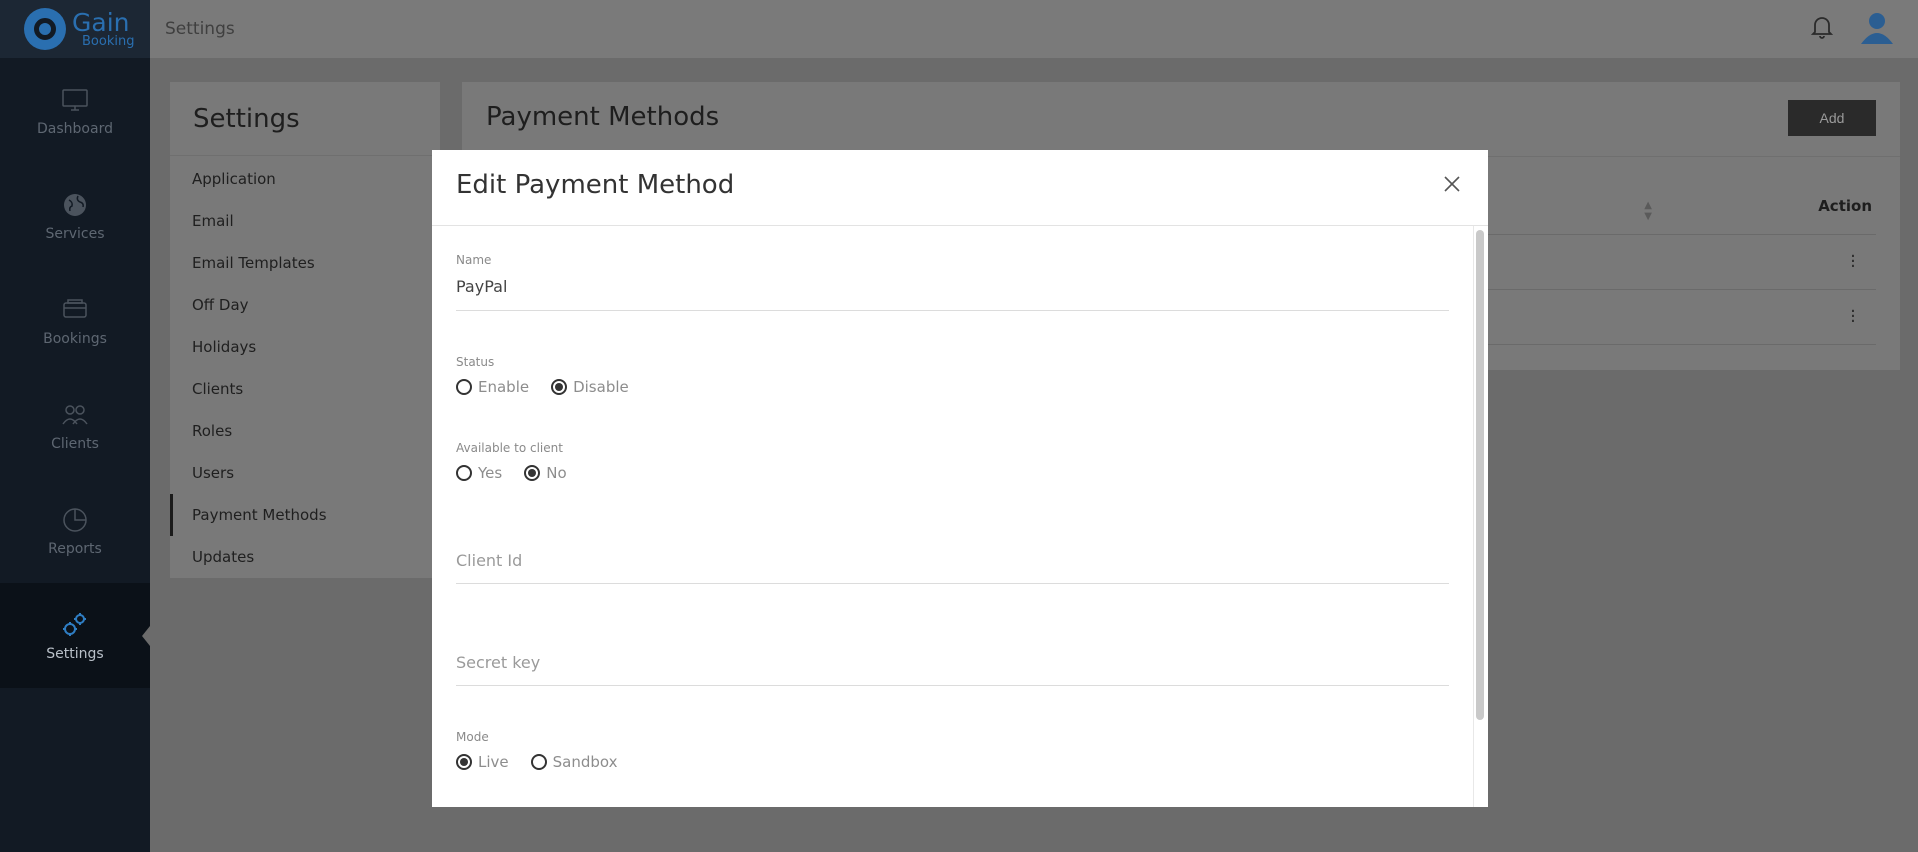 Image resolution: width=1918 pixels, height=852 pixels. What do you see at coordinates (305, 389) in the screenshot?
I see `settings-item-clients: Clients` at bounding box center [305, 389].